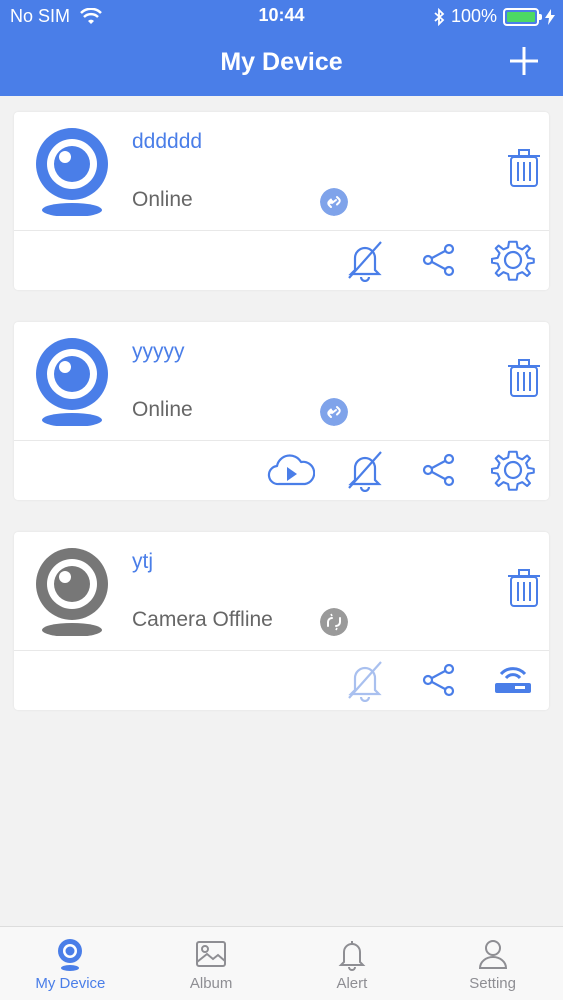  I want to click on device-name: ytj, so click(142, 562).